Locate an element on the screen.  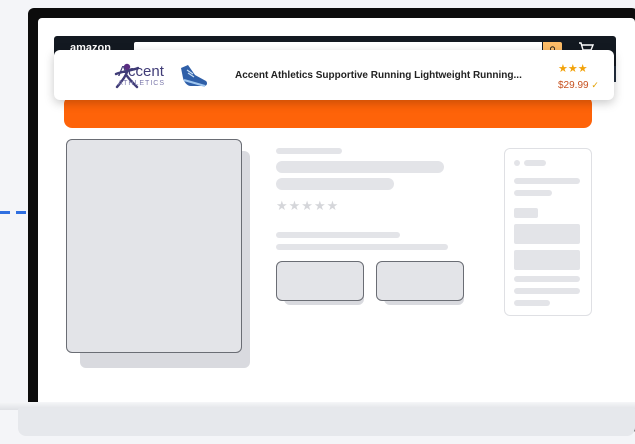
placeholder-star-rating: ★★★★★ is located at coordinates (308, 205).